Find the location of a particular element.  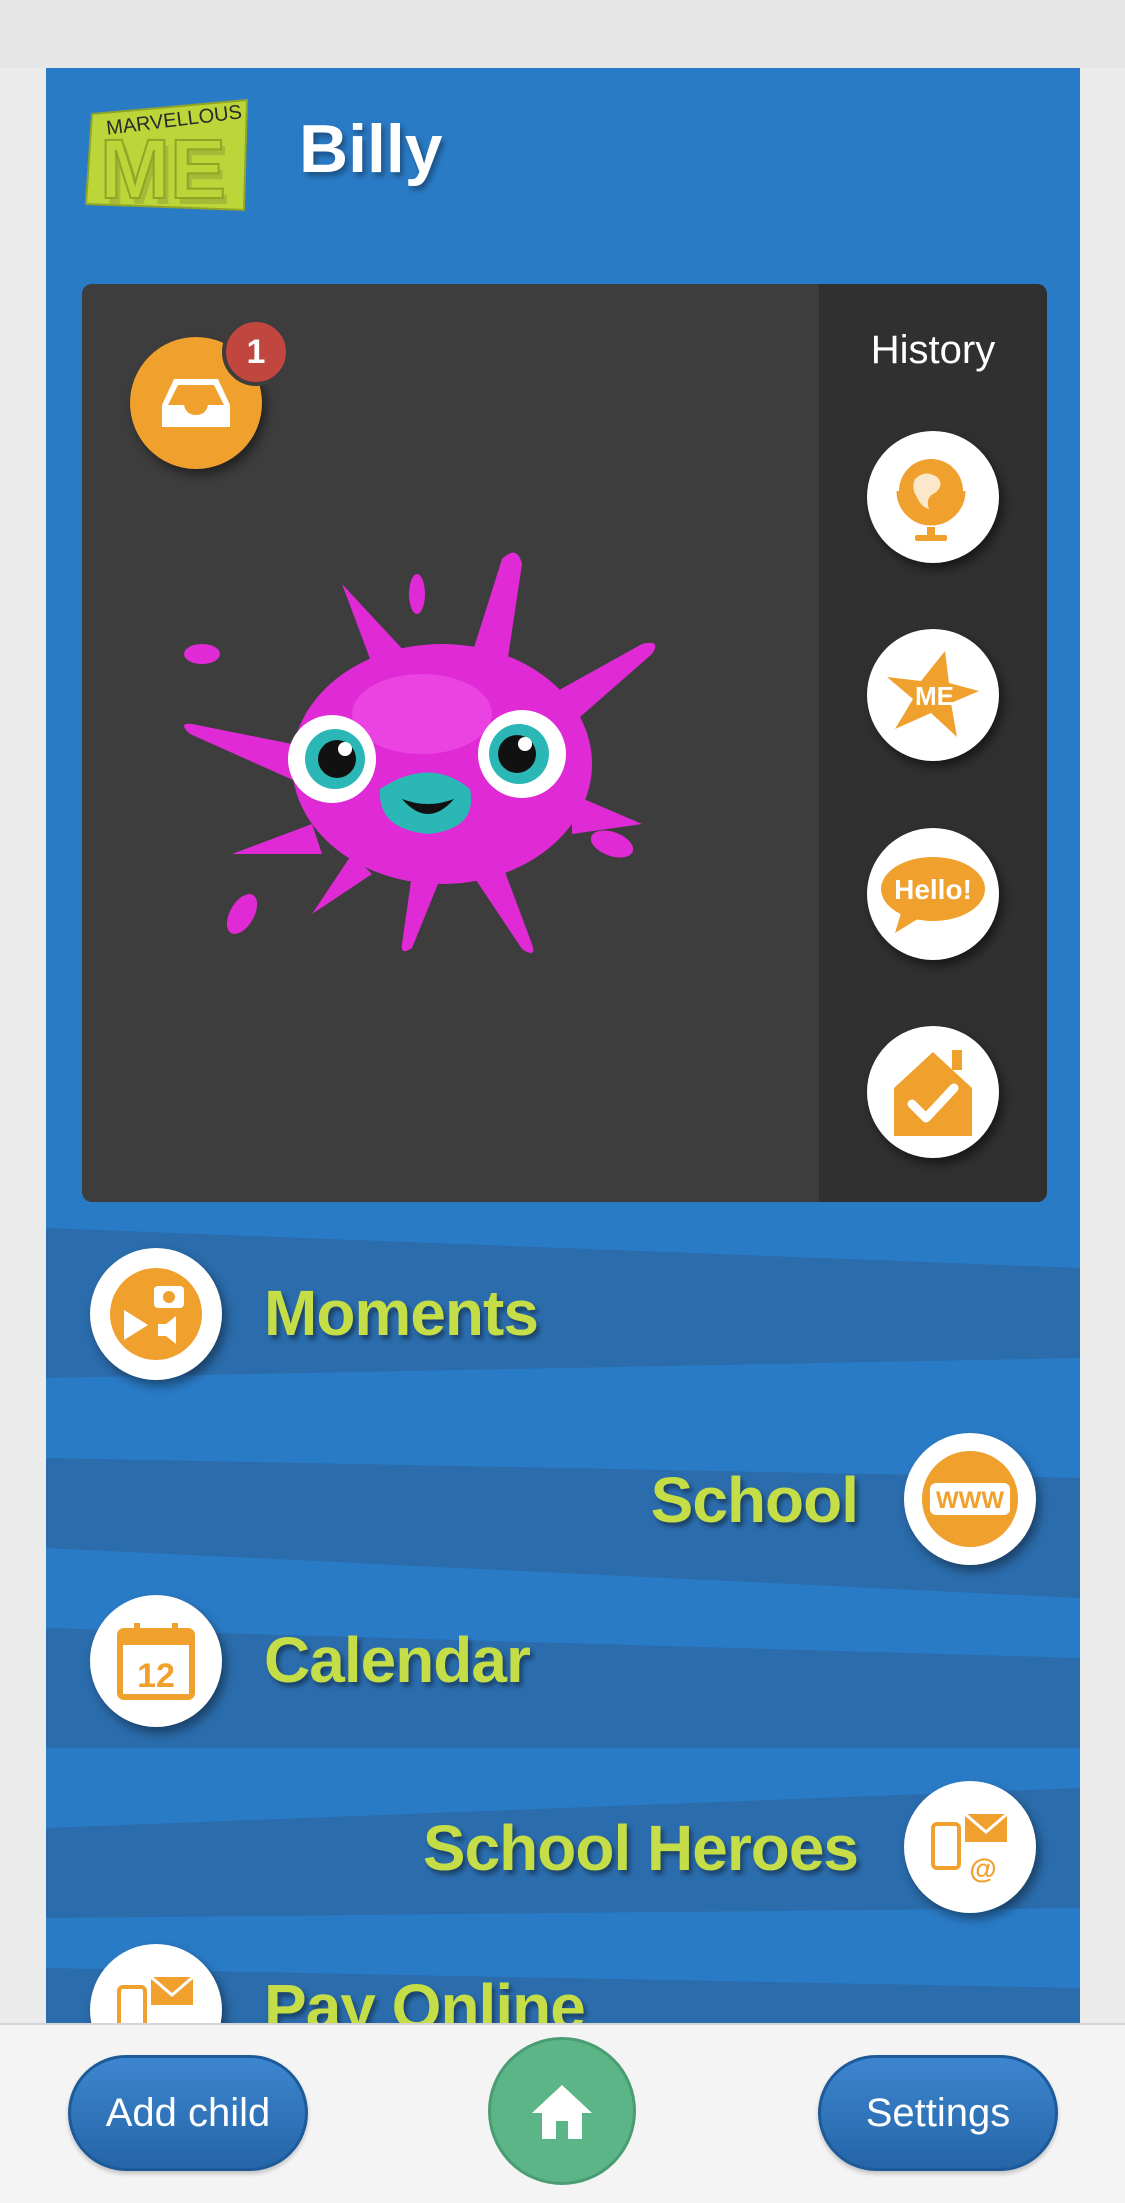

add-child-button: Add child is located at coordinates (188, 2113).